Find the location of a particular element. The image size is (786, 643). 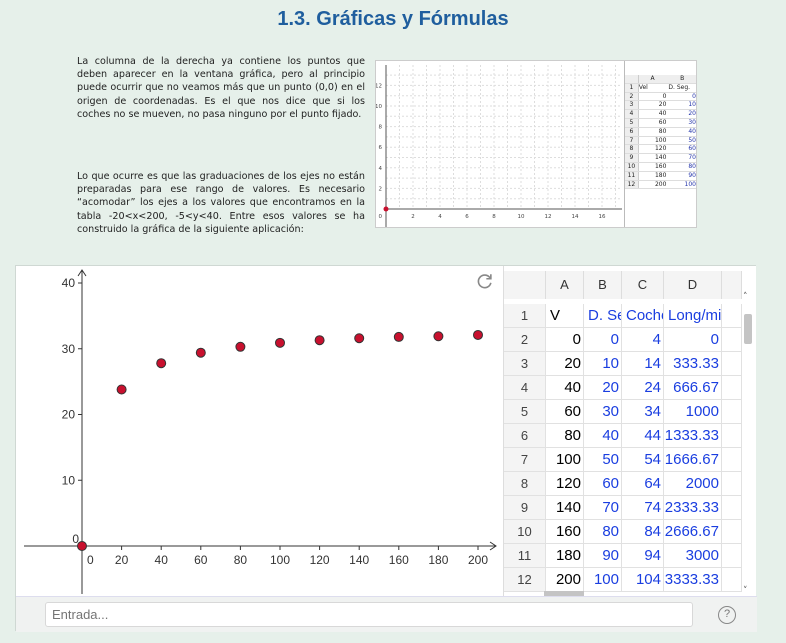

cell-a: 200 is located at coordinates (565, 579).